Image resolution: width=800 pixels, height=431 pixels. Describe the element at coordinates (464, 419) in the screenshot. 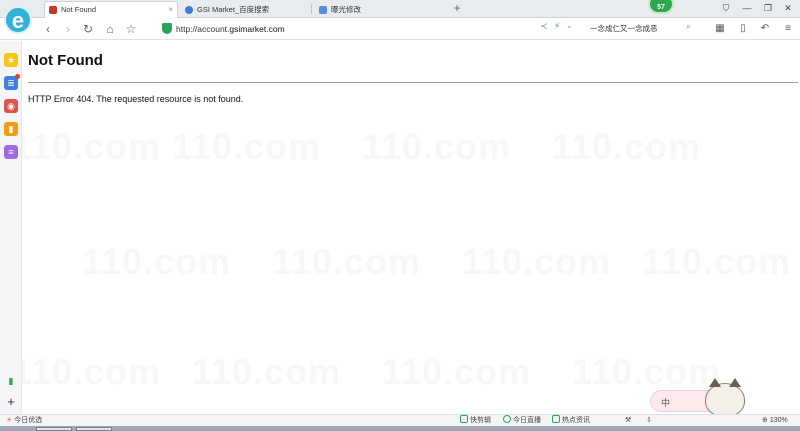

I see `clip-icon` at that location.